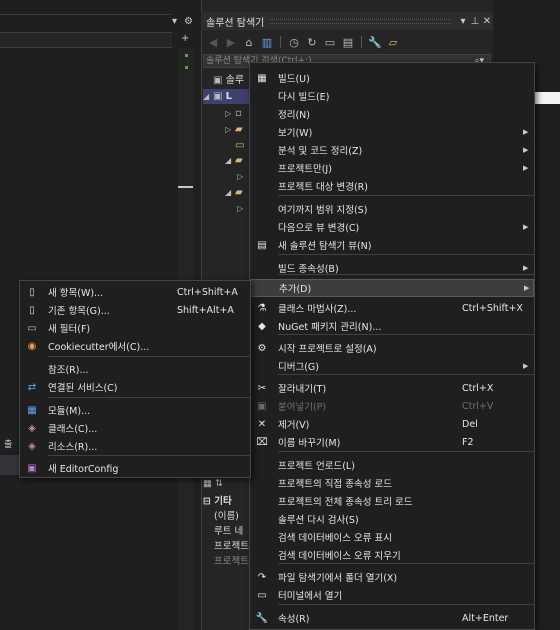  What do you see at coordinates (186, 67) in the screenshot?
I see `scrollbar-marker` at bounding box center [186, 67].